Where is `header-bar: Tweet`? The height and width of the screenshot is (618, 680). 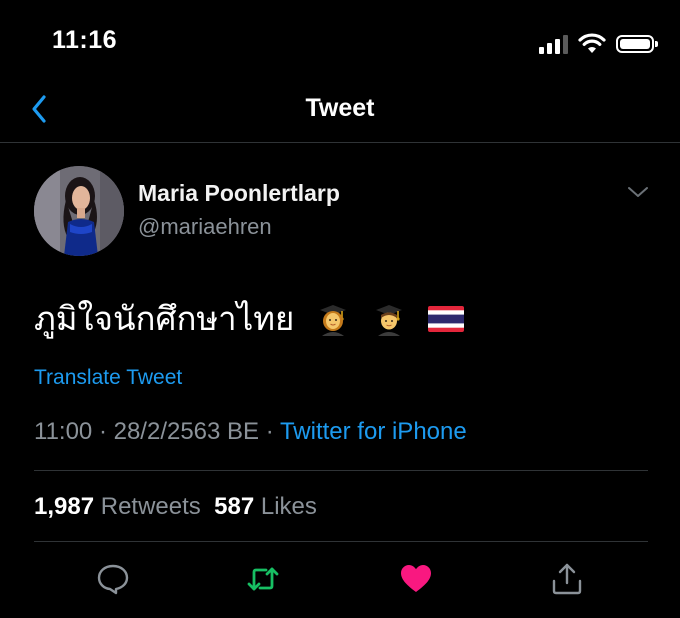
header-bar: Tweet is located at coordinates (340, 111).